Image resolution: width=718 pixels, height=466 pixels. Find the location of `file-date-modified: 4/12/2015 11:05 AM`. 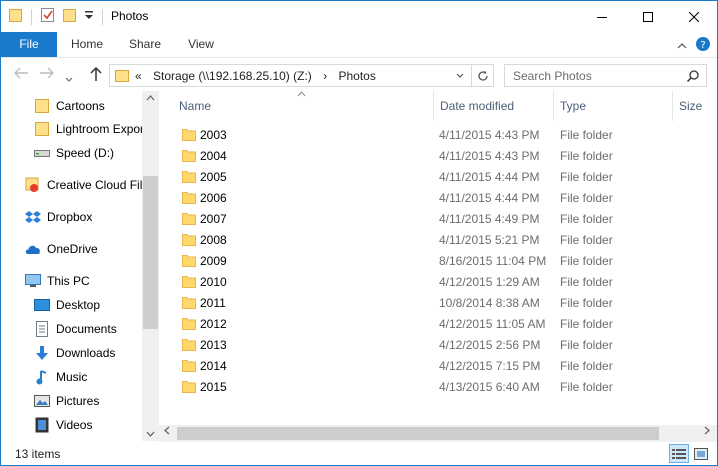

file-date-modified: 4/12/2015 11:05 AM is located at coordinates (492, 324).